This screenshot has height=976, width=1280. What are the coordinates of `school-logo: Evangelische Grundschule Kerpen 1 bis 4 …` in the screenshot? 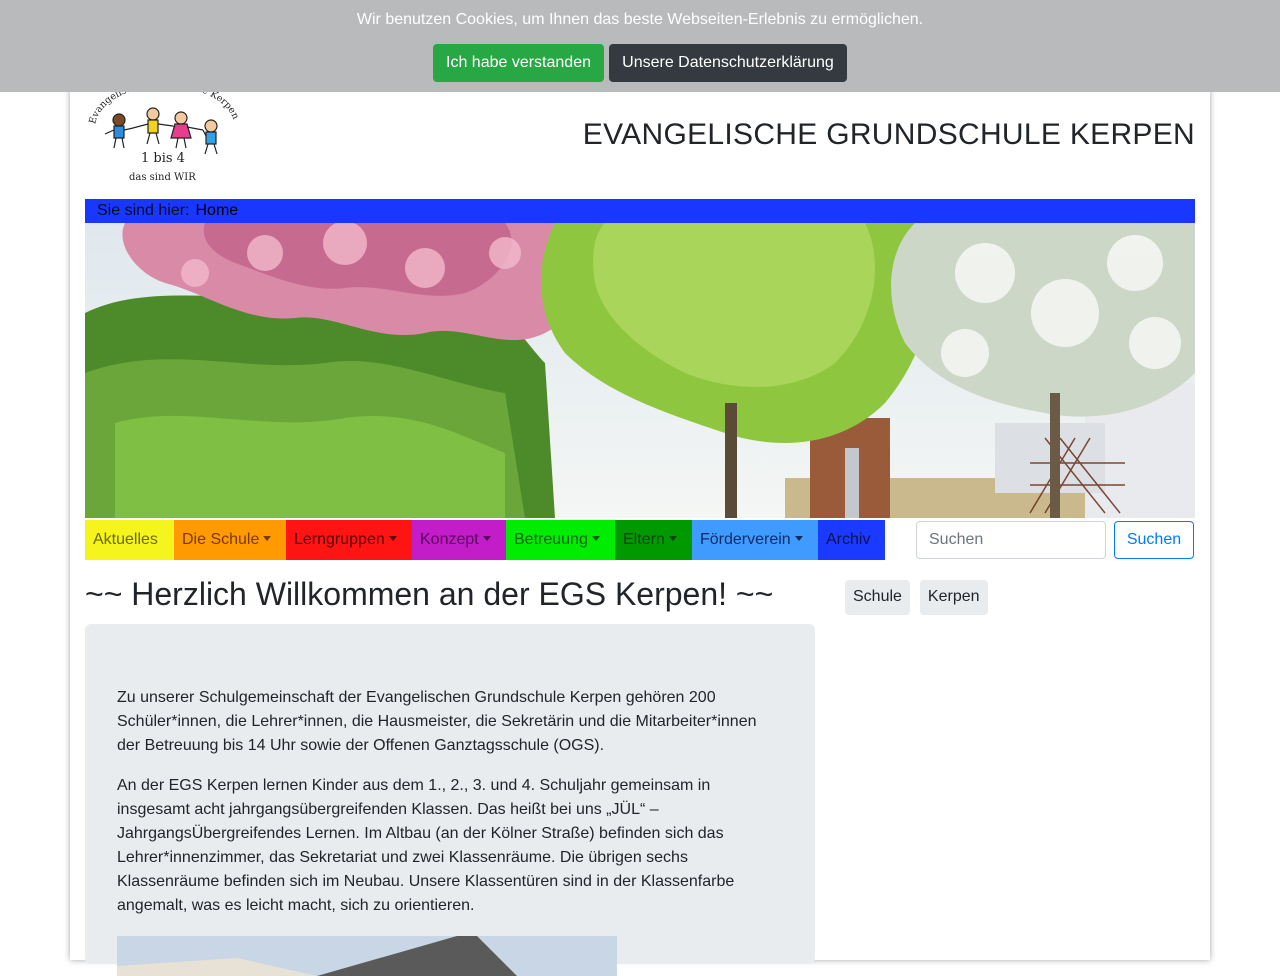 It's located at (165, 140).